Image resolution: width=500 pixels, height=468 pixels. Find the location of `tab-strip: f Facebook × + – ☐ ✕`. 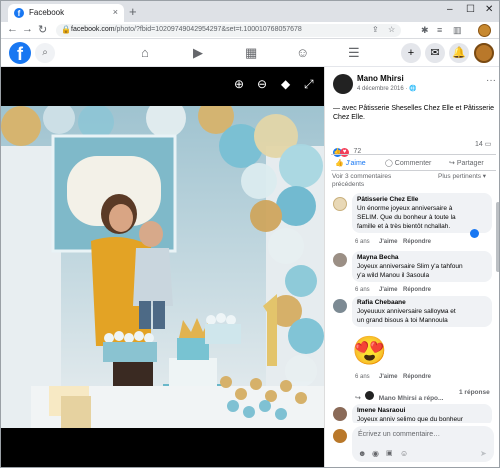

tab-strip: f Facebook × + – ☐ ✕ is located at coordinates (250, 11).